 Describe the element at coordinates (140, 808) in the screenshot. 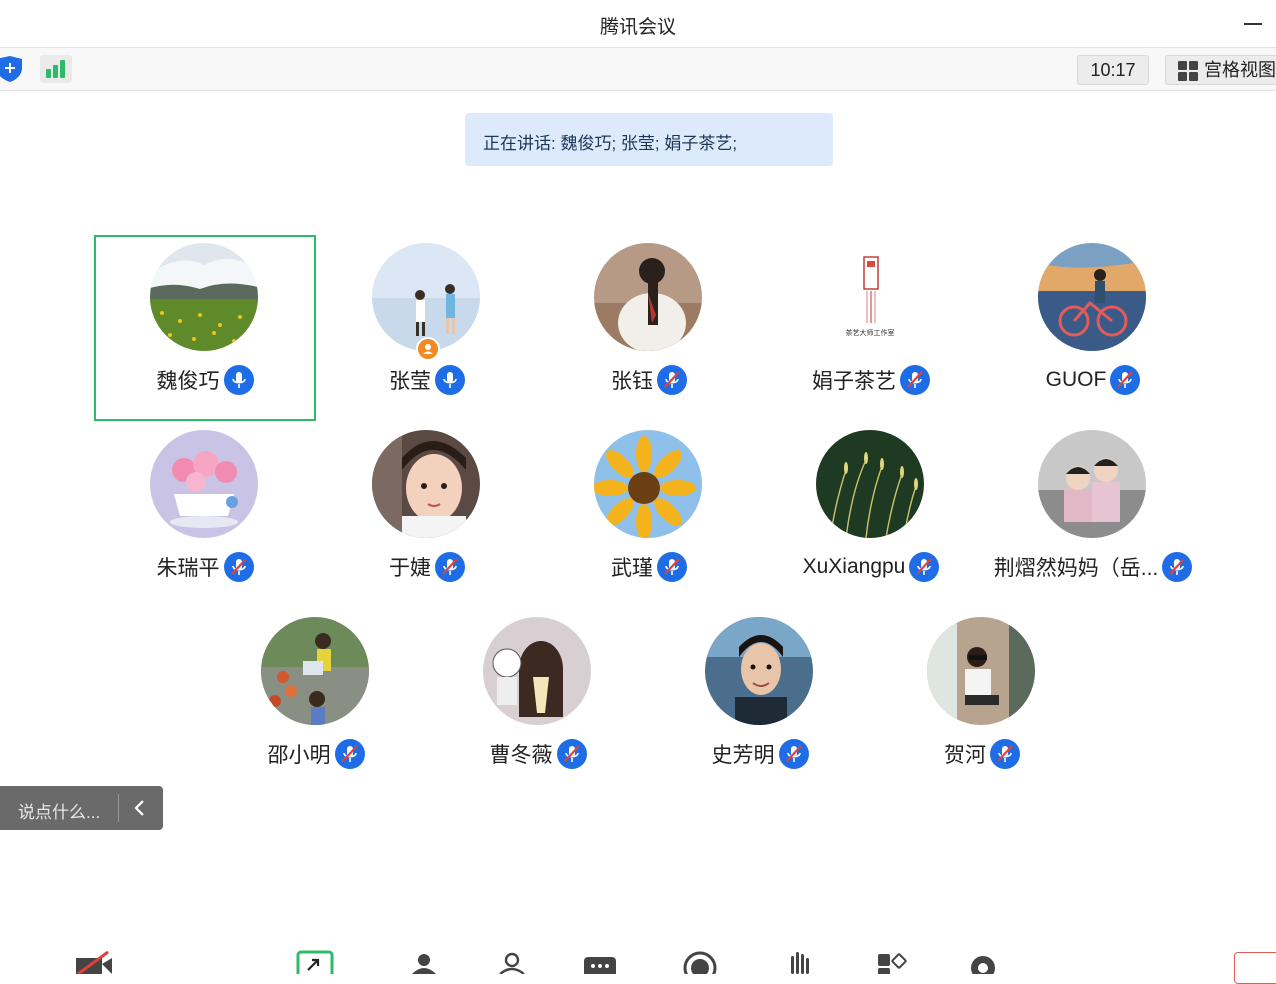

I see `chevron-left-icon` at that location.